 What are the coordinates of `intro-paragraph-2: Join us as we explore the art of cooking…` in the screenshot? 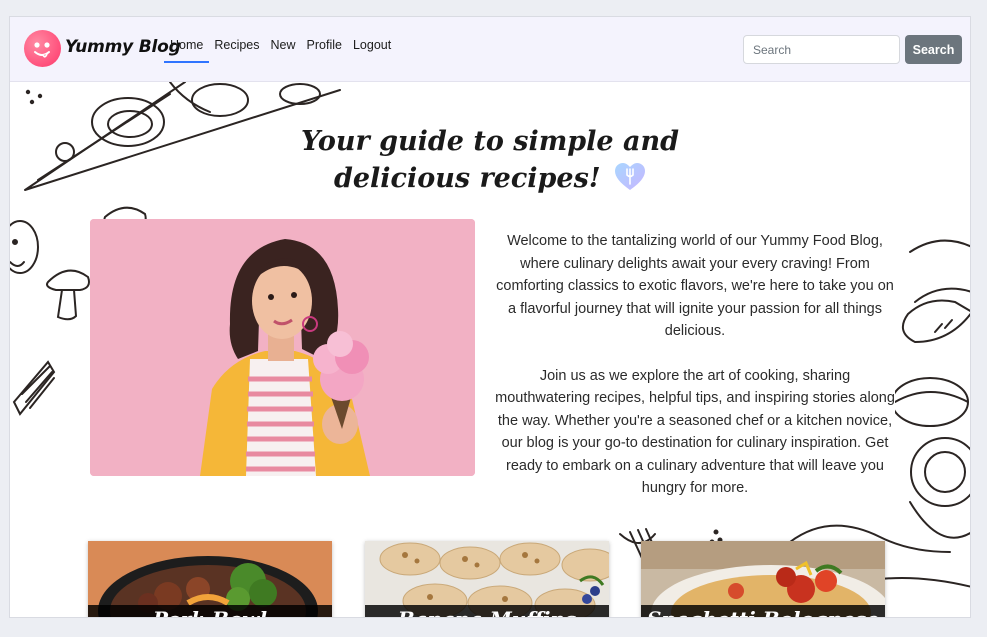 It's located at (695, 432).